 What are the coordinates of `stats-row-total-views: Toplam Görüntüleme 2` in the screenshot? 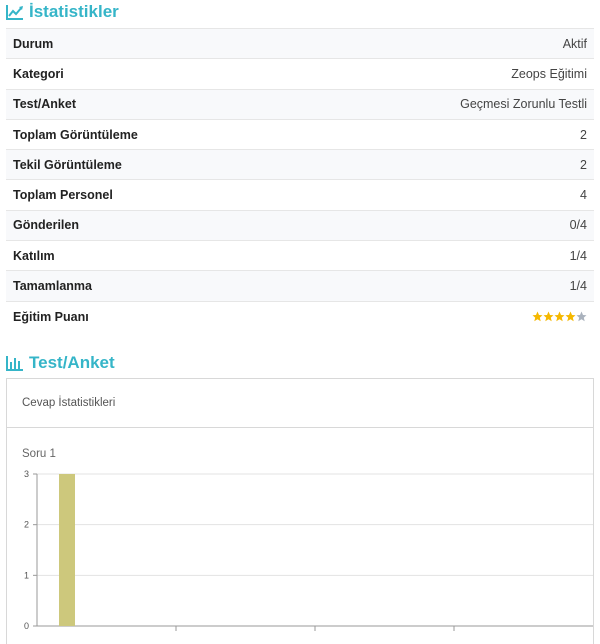 It's located at (300, 135).